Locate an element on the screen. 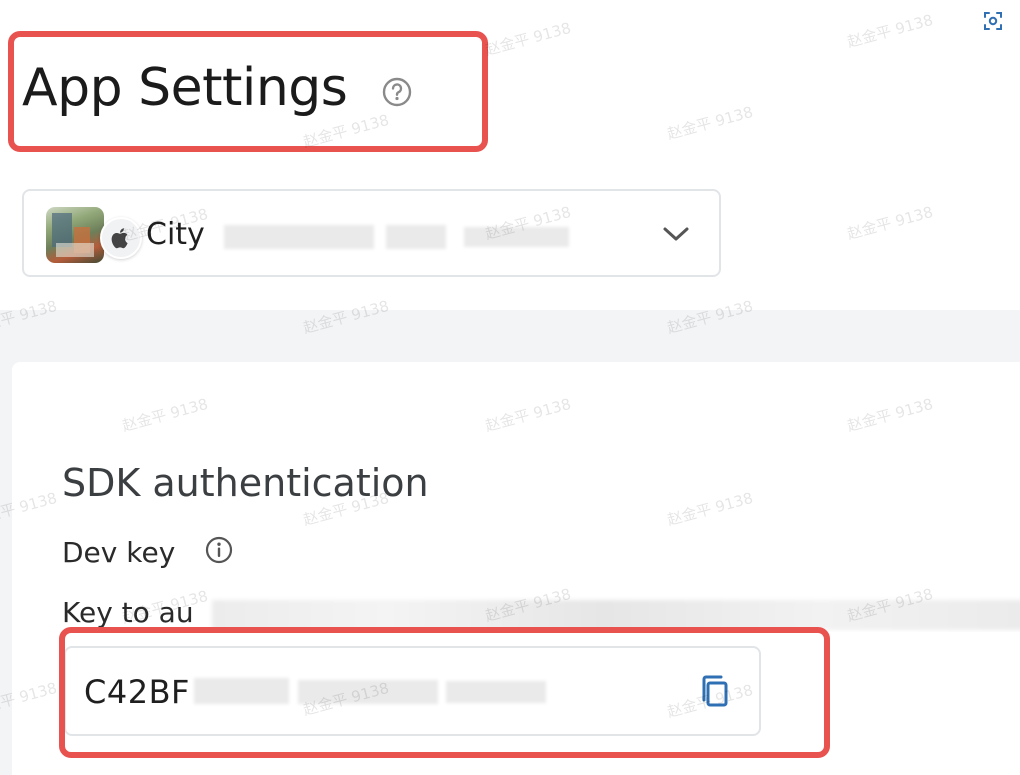 The width and height of the screenshot is (1020, 775). redacted-app-name is located at coordinates (299, 237).